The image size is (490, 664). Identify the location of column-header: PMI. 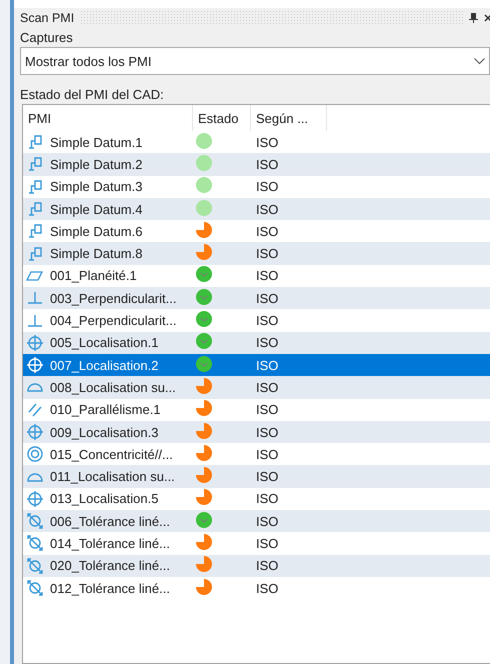
(108, 118).